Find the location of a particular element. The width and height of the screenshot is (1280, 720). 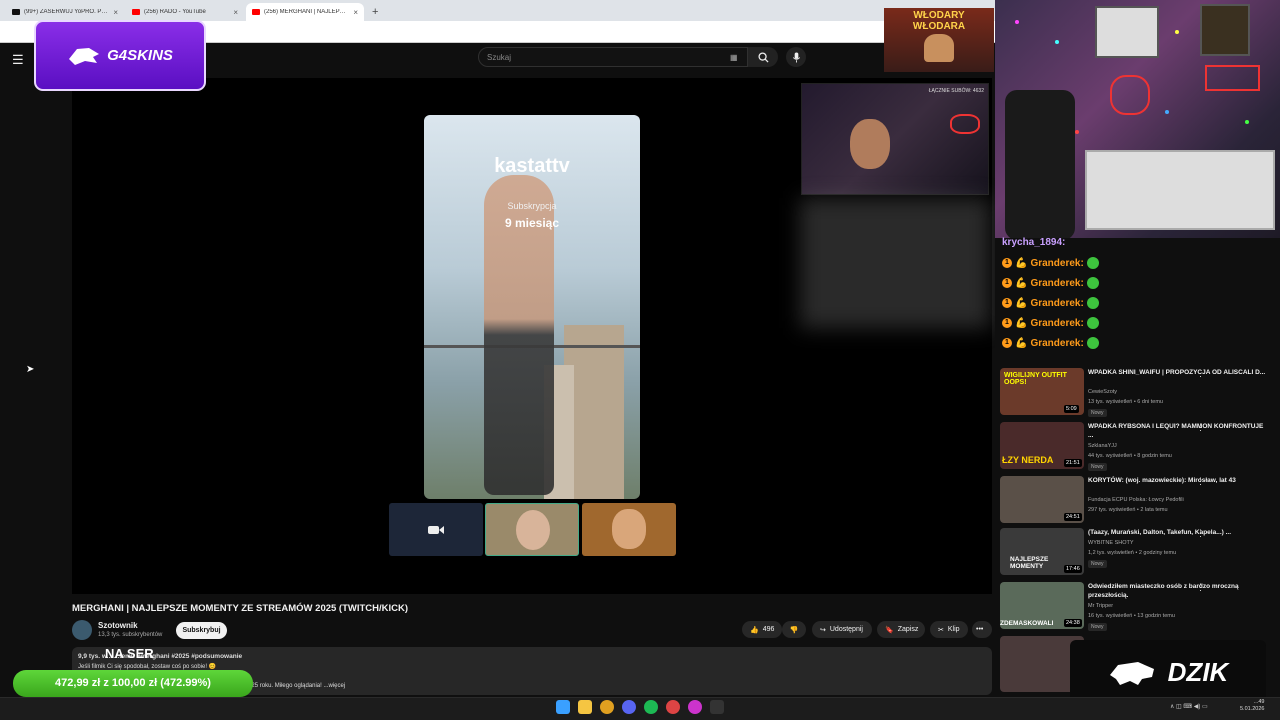

clip-button: ✂ Klip is located at coordinates (949, 629).